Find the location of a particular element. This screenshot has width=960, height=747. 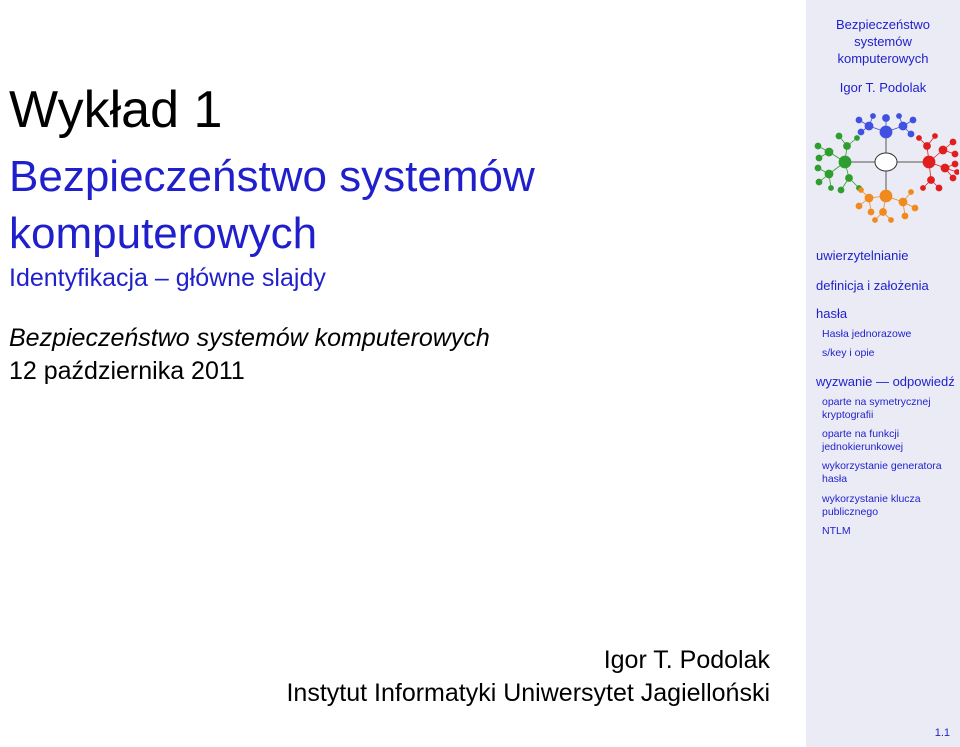

sidebar-course-line: systemów is located at coordinates (883, 41).